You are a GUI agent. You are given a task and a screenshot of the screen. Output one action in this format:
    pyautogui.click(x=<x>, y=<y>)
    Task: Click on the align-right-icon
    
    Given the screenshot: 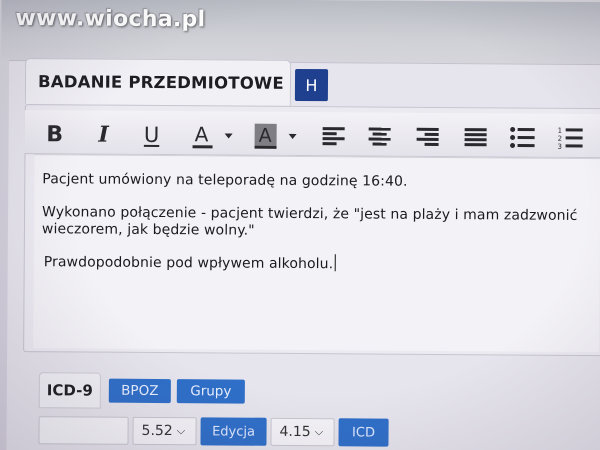 What is the action you would take?
    pyautogui.click(x=428, y=137)
    